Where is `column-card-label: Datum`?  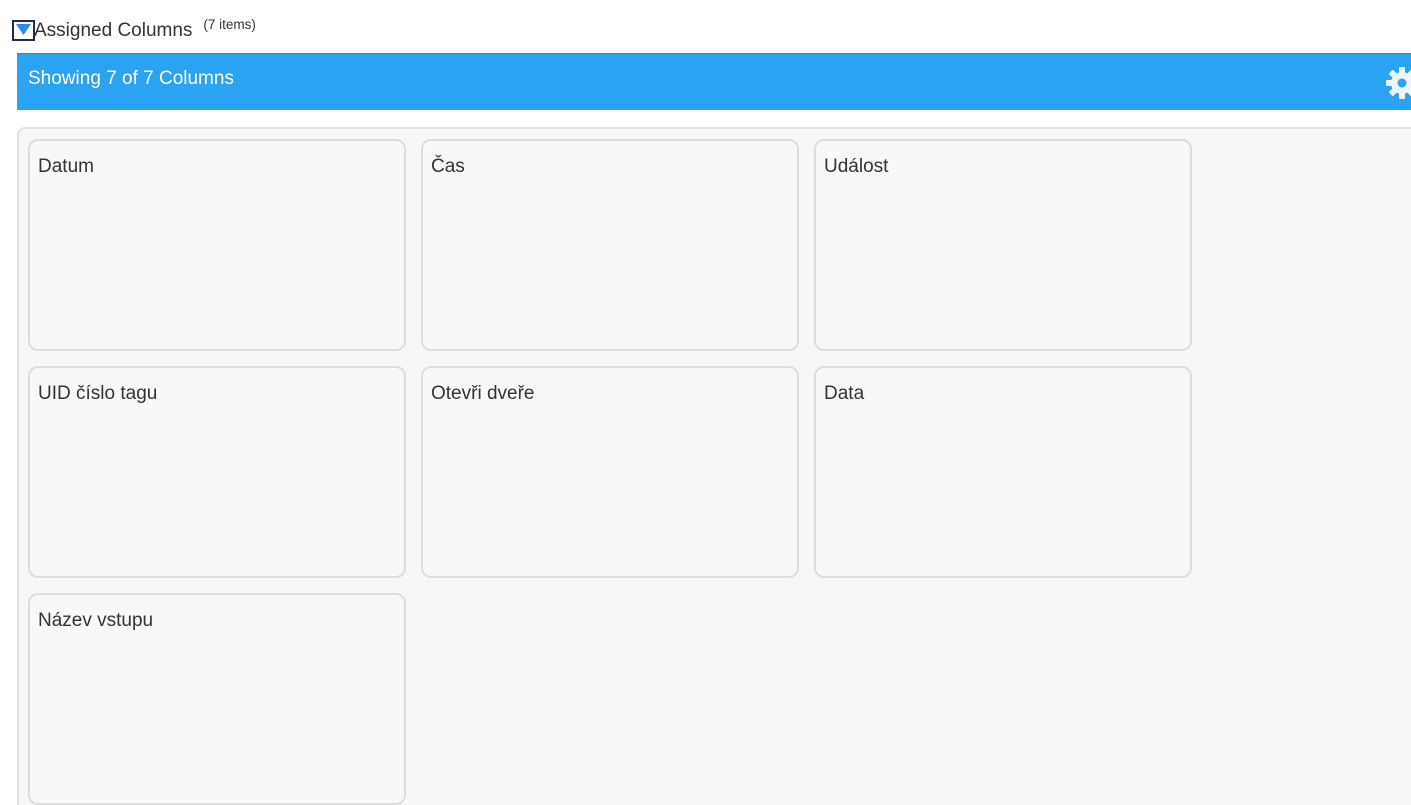 column-card-label: Datum is located at coordinates (66, 166).